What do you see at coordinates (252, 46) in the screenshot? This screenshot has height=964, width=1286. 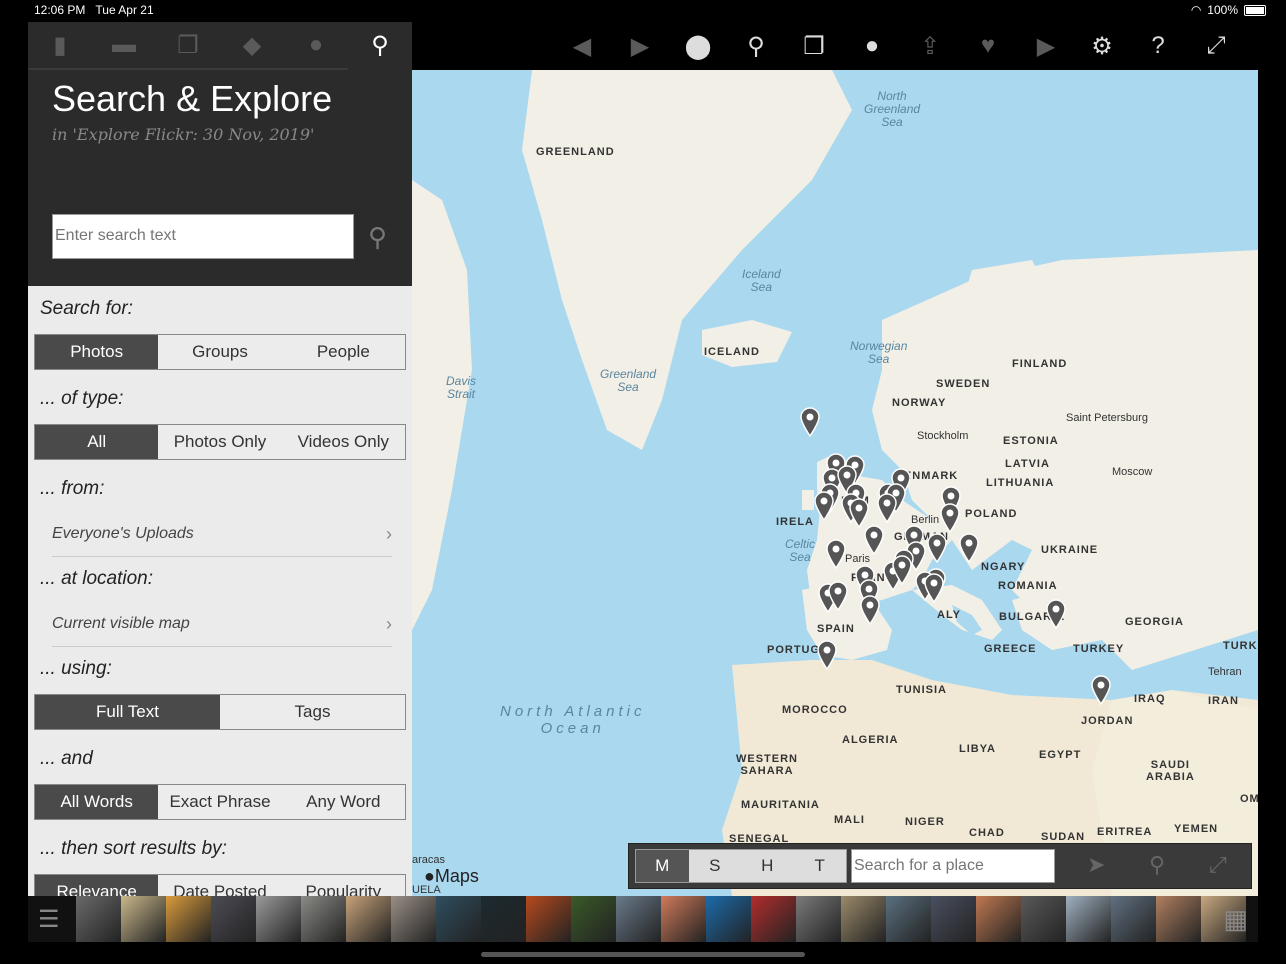 I see `tag-icon: ◆` at bounding box center [252, 46].